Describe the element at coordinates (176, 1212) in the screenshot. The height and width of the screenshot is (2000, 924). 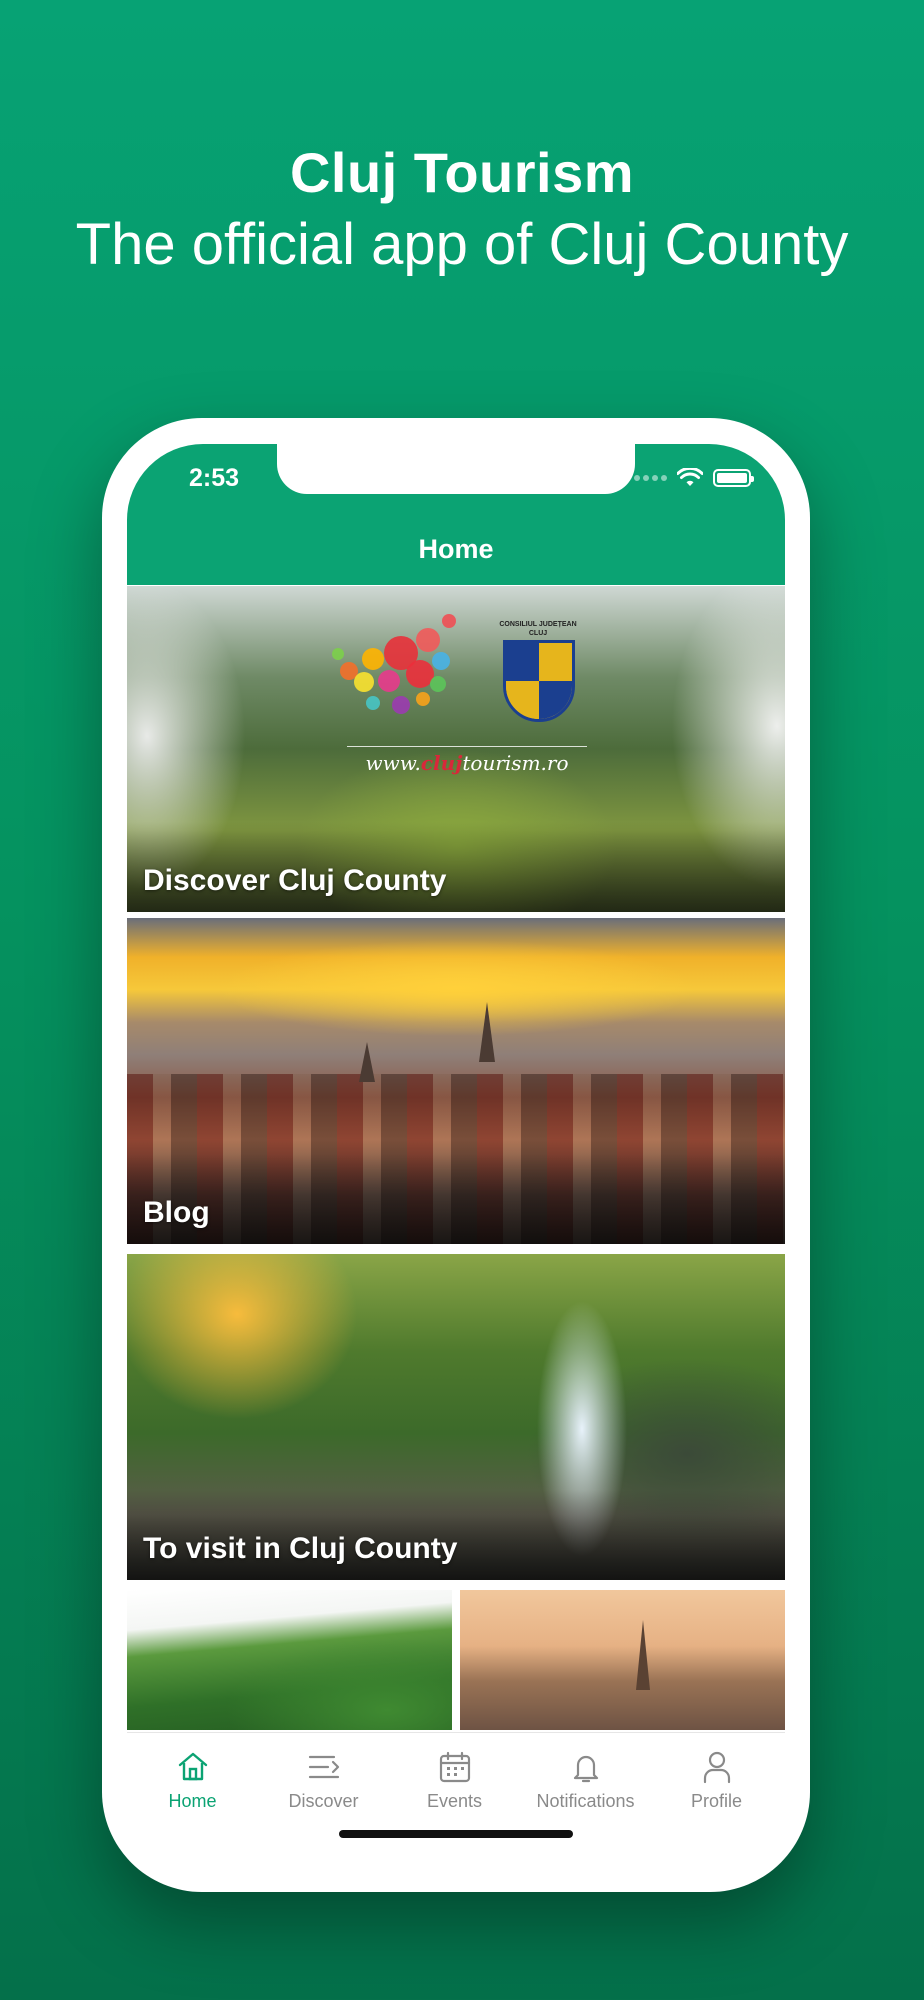
I see `card-label: Blog` at that location.